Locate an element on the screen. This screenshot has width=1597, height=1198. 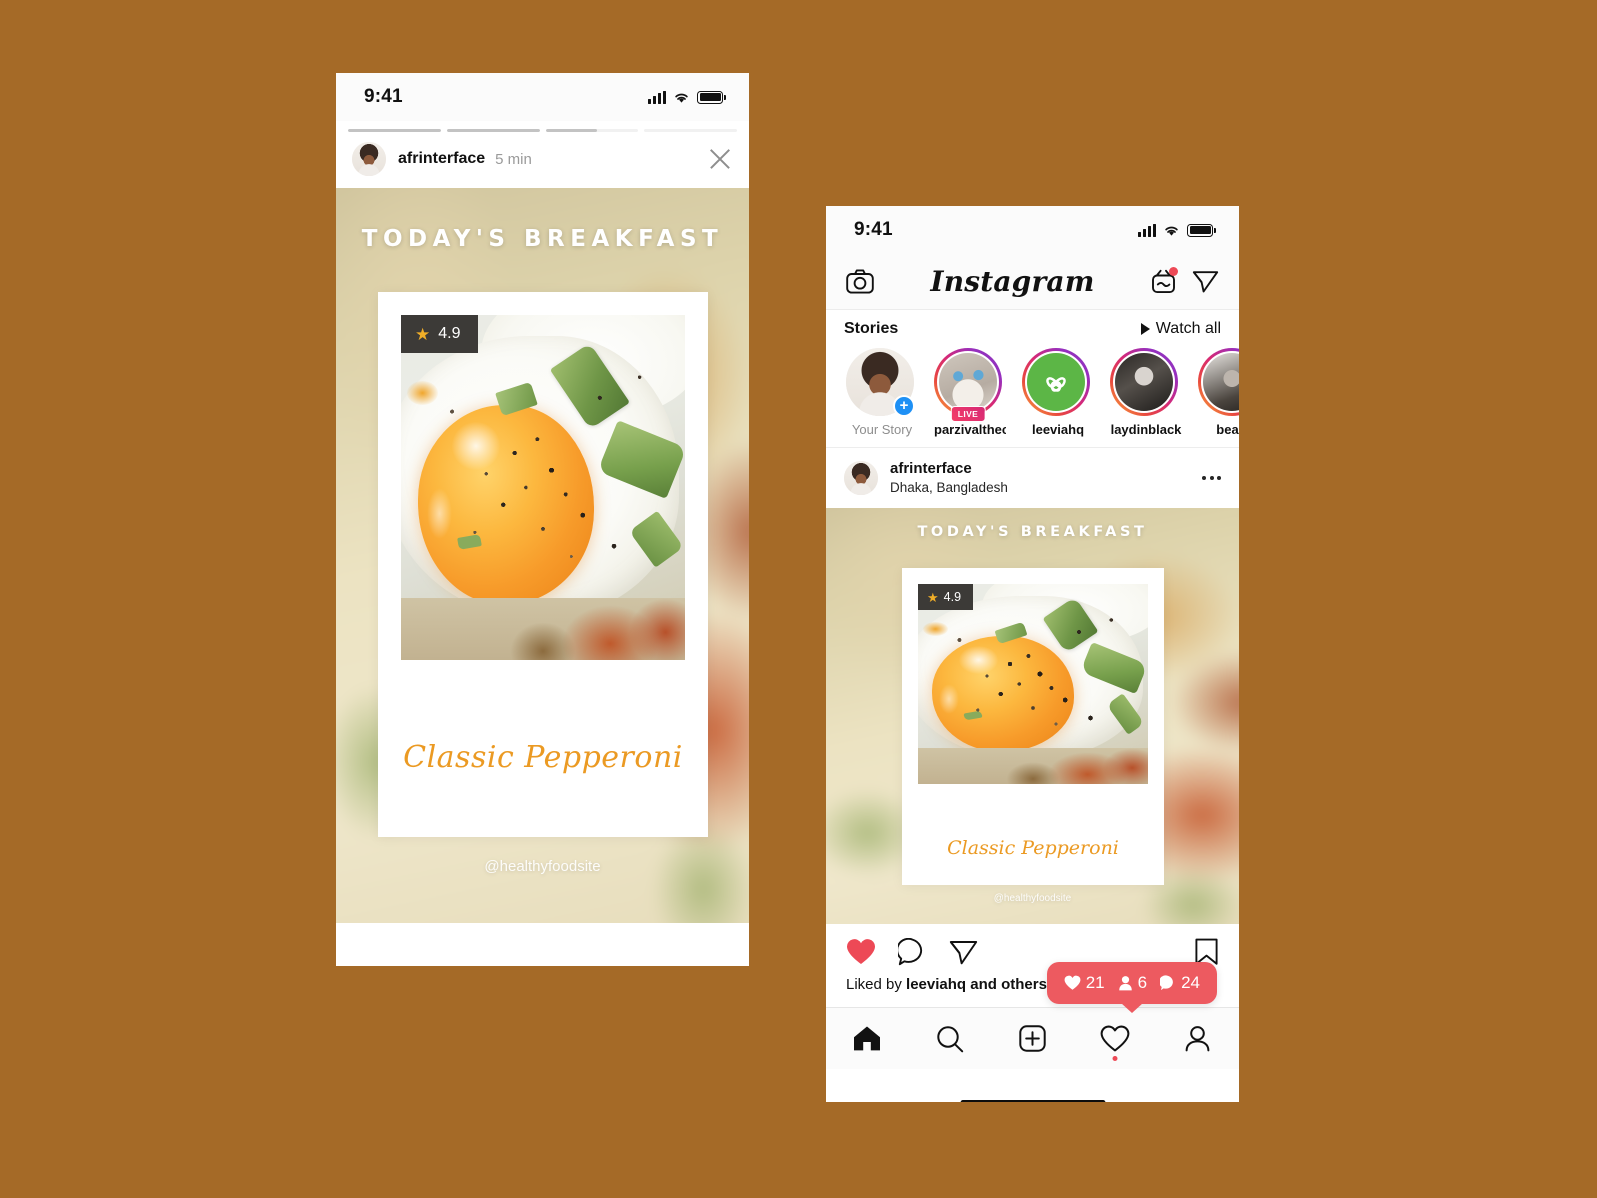
search-icon is located at coordinates (950, 1039).